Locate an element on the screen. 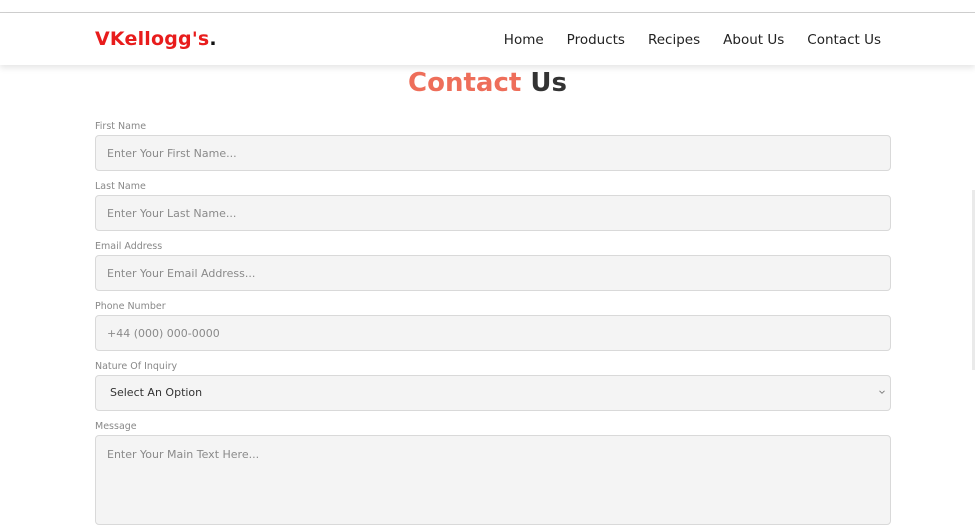 This screenshot has height=529, width=975. email-field is located at coordinates (493, 273).